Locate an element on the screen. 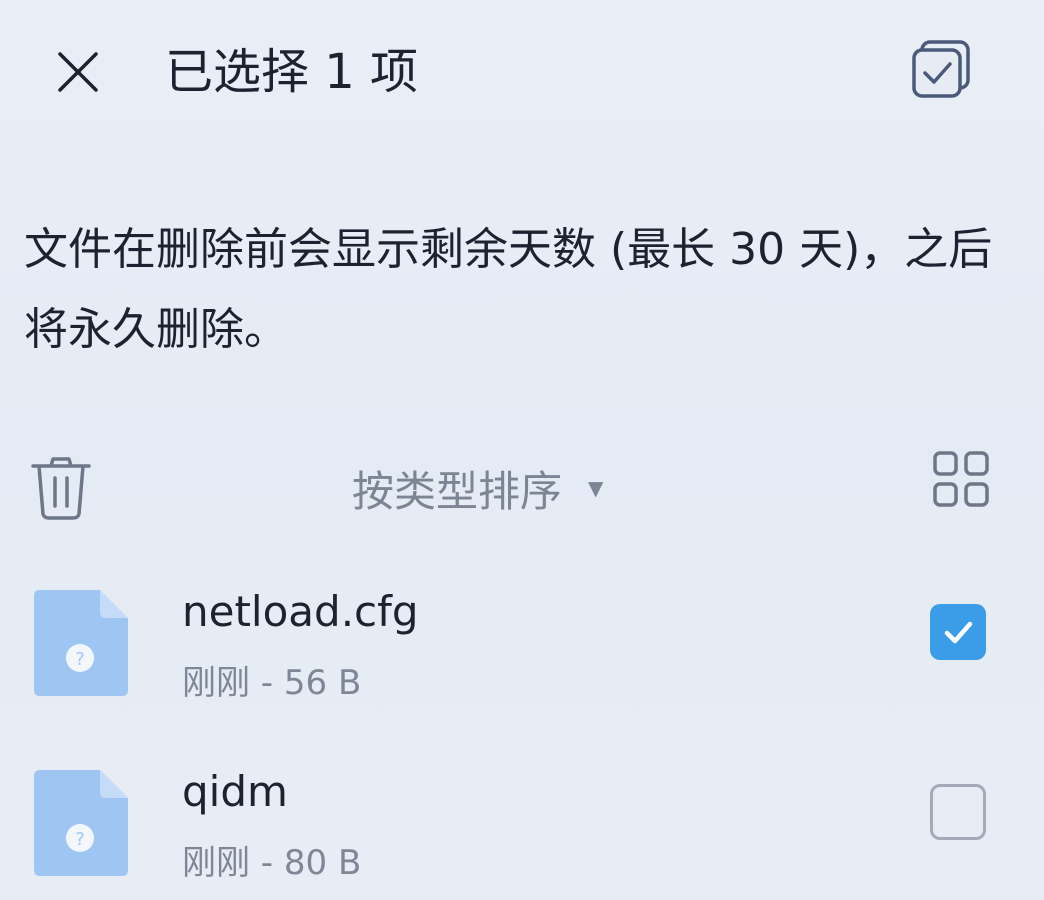 Image resolution: width=1044 pixels, height=900 pixels. file-meta: 刚刚 - 56 B is located at coordinates (272, 683).